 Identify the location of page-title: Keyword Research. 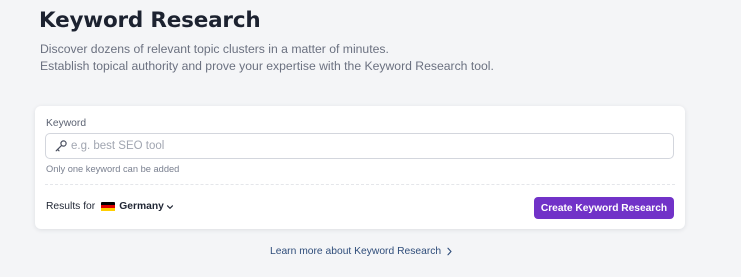
(150, 20).